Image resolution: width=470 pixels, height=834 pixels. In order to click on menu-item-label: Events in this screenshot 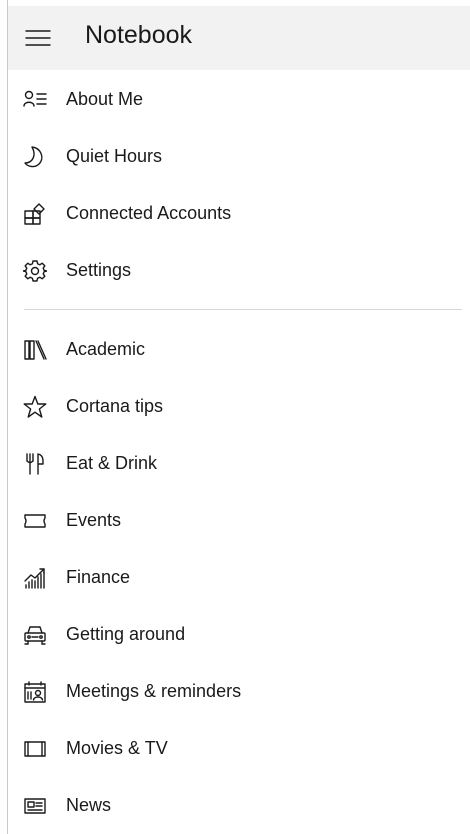, I will do `click(94, 520)`.